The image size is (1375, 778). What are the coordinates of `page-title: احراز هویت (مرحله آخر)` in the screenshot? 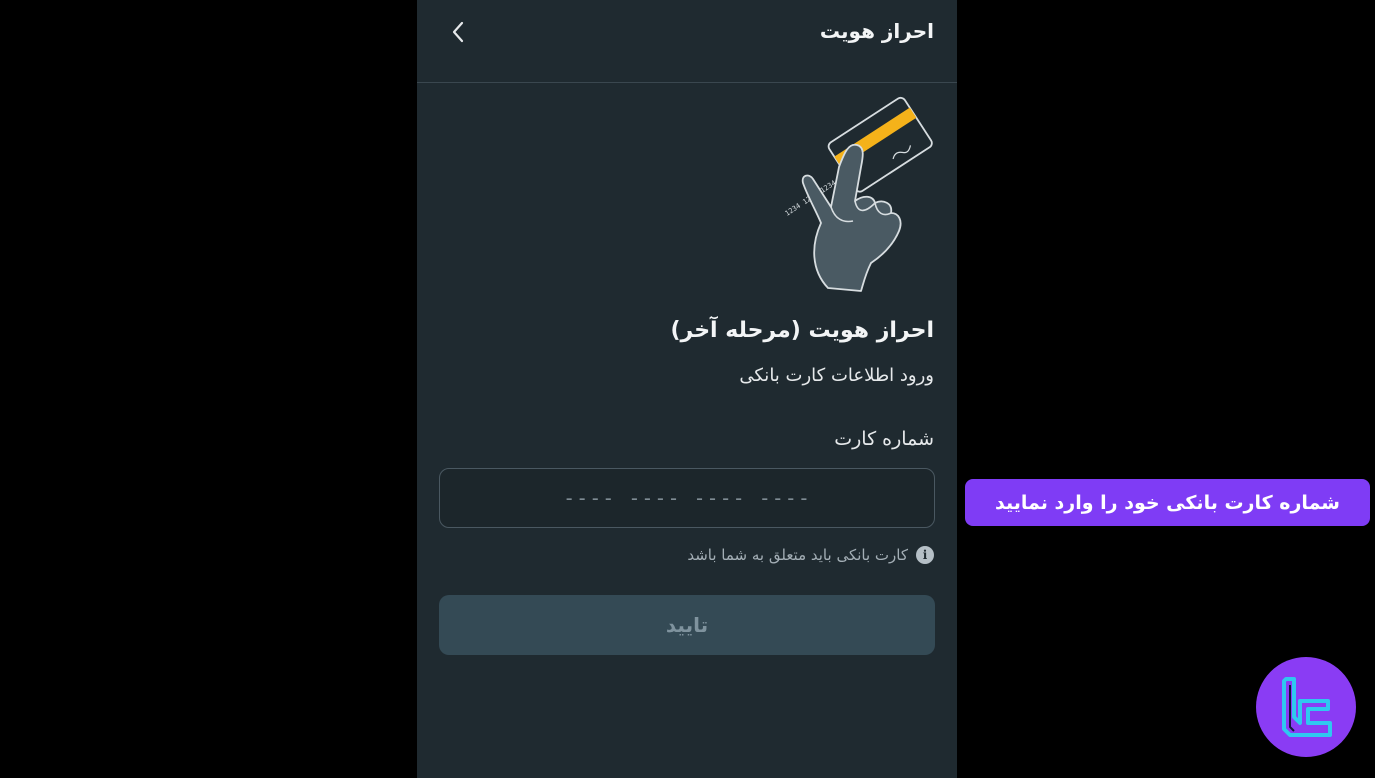 It's located at (802, 330).